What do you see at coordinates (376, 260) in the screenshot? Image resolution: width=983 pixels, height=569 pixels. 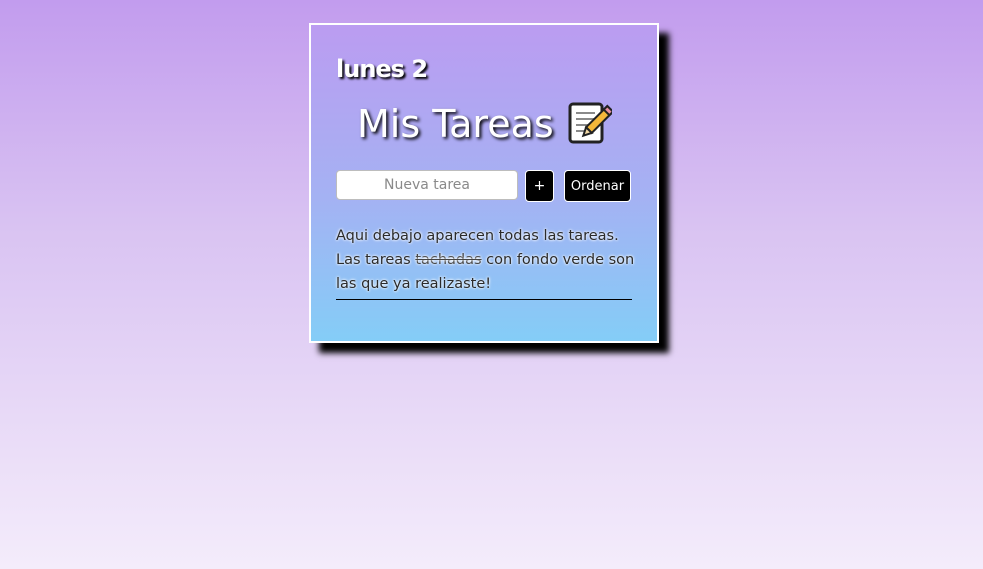 I see `instructions-before-strike: Las tareas` at bounding box center [376, 260].